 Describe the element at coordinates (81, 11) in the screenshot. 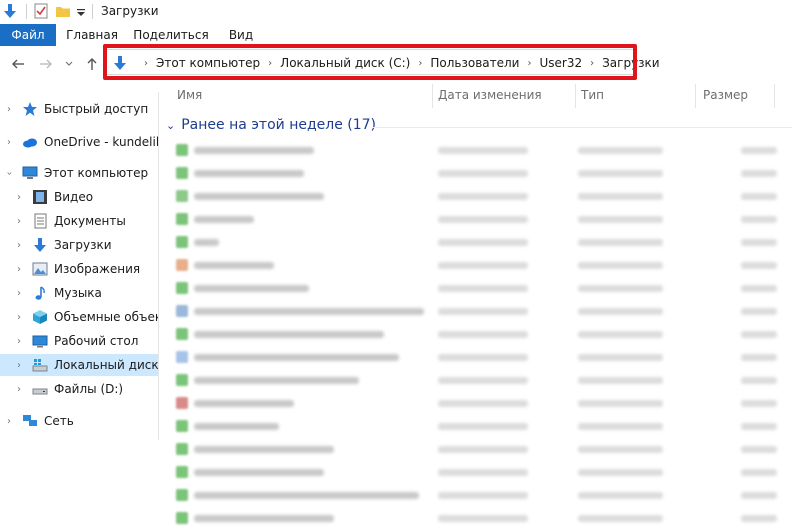

I see `customize-toolbar-icon` at that location.